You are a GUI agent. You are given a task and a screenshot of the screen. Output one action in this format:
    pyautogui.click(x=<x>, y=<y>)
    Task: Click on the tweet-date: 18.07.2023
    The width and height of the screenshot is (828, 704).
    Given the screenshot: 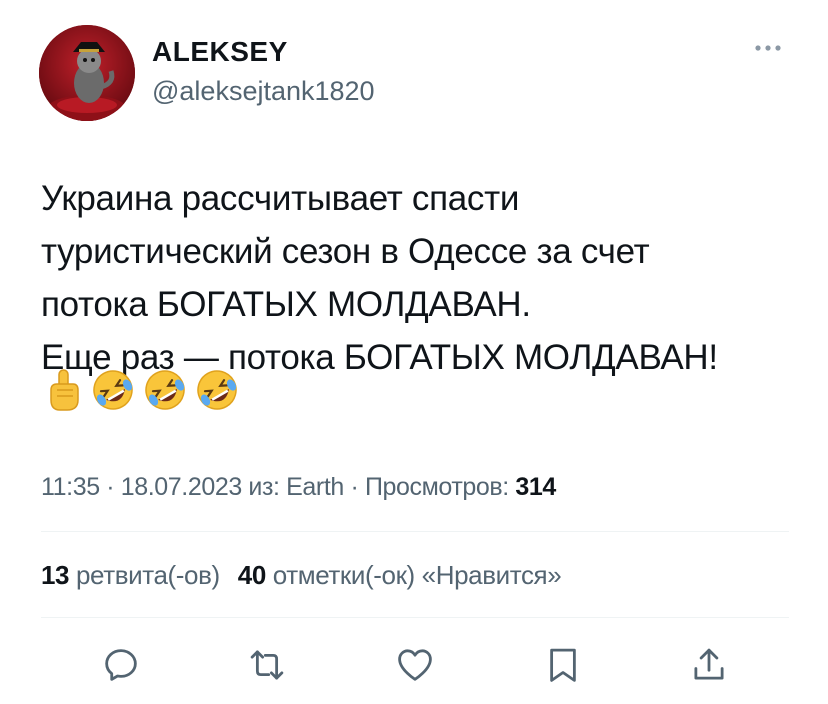 What is the action you would take?
    pyautogui.click(x=182, y=487)
    